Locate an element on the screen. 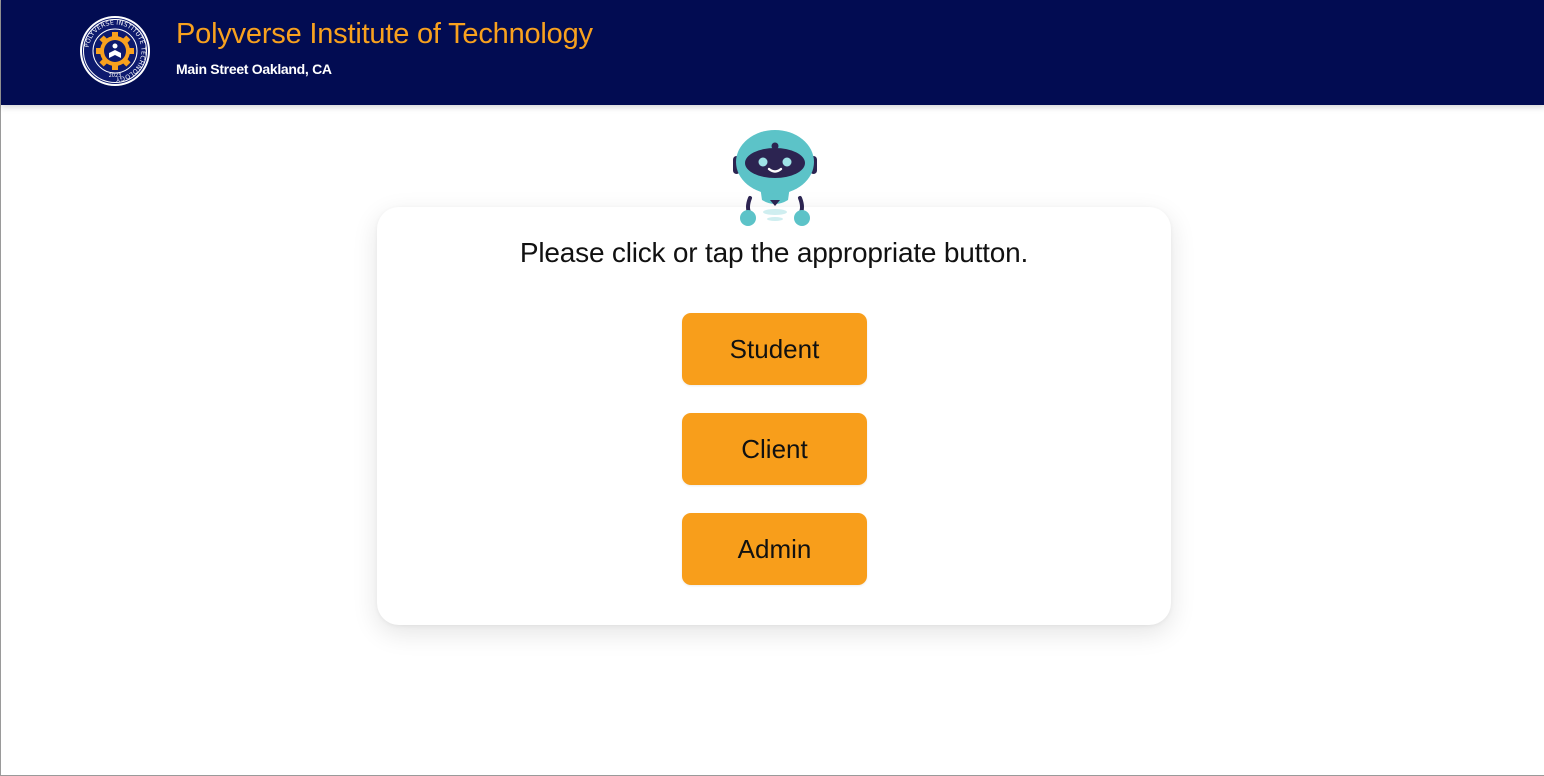 The width and height of the screenshot is (1544, 776). client-button: Client is located at coordinates (774, 449).